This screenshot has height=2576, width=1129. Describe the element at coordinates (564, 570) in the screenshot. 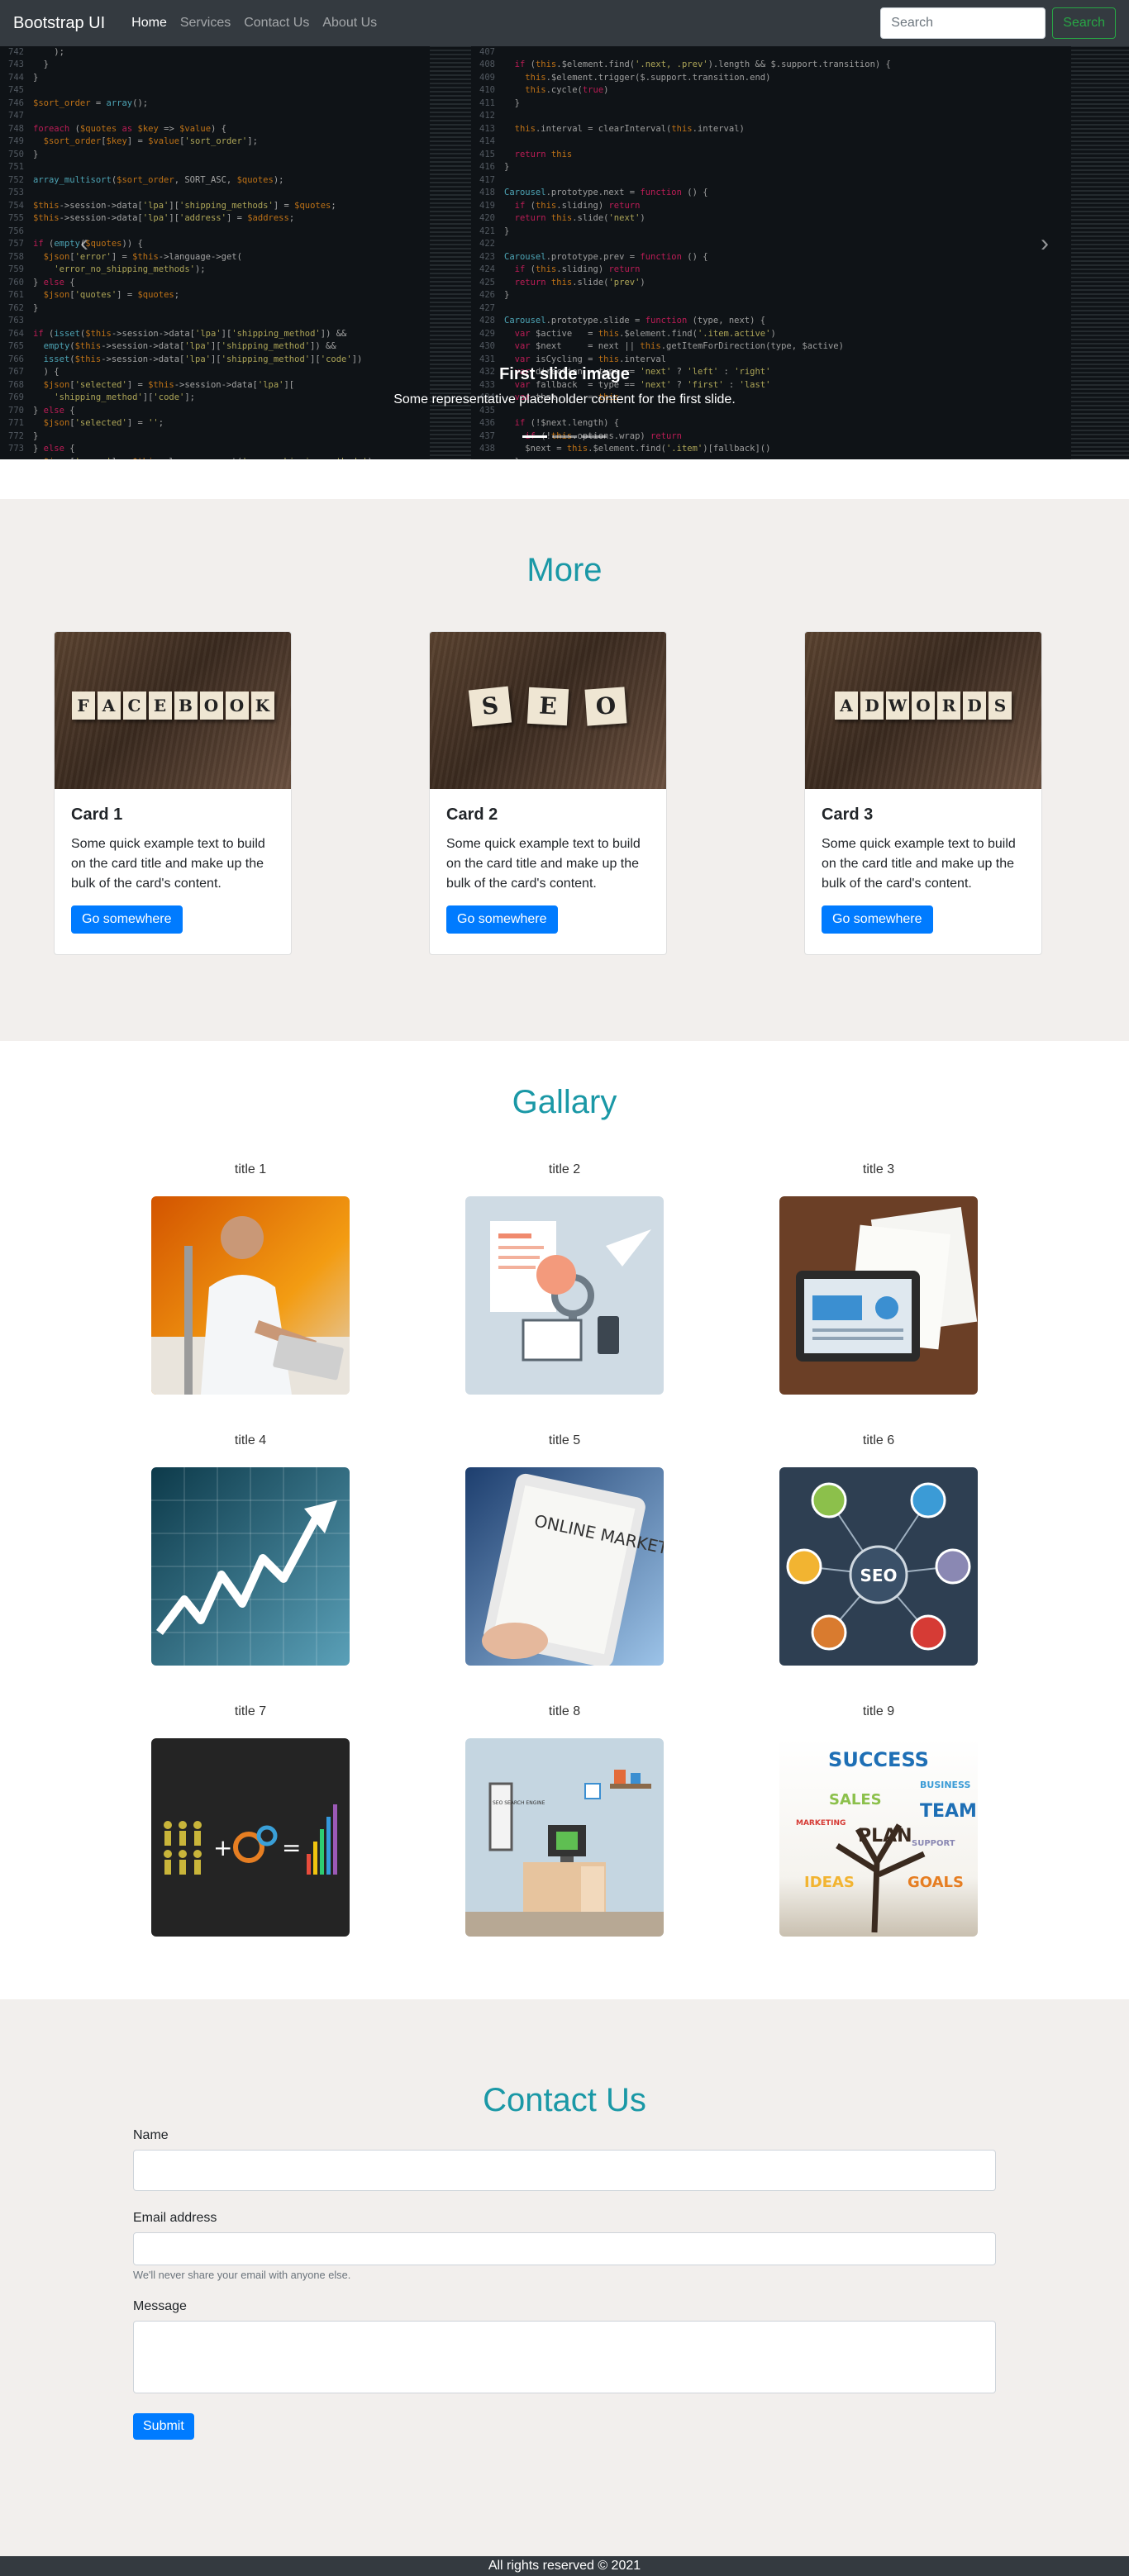

I see `more-section-title: More` at that location.